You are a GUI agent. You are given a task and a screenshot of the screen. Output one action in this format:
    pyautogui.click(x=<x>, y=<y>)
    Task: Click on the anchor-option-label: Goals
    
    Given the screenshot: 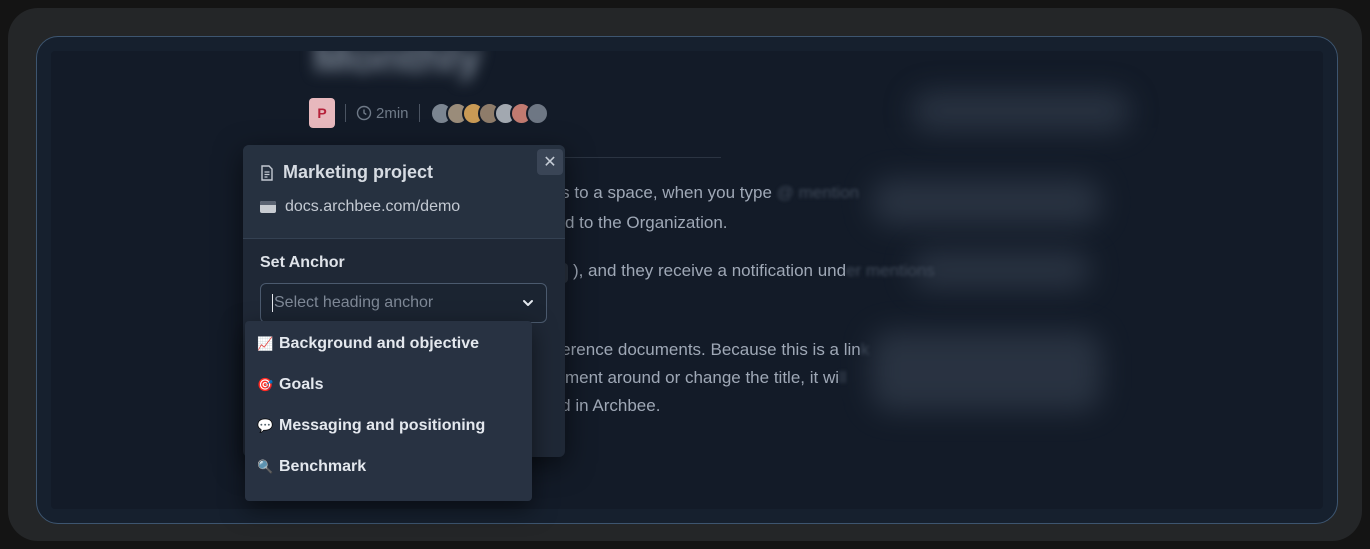 What is the action you would take?
    pyautogui.click(x=301, y=384)
    